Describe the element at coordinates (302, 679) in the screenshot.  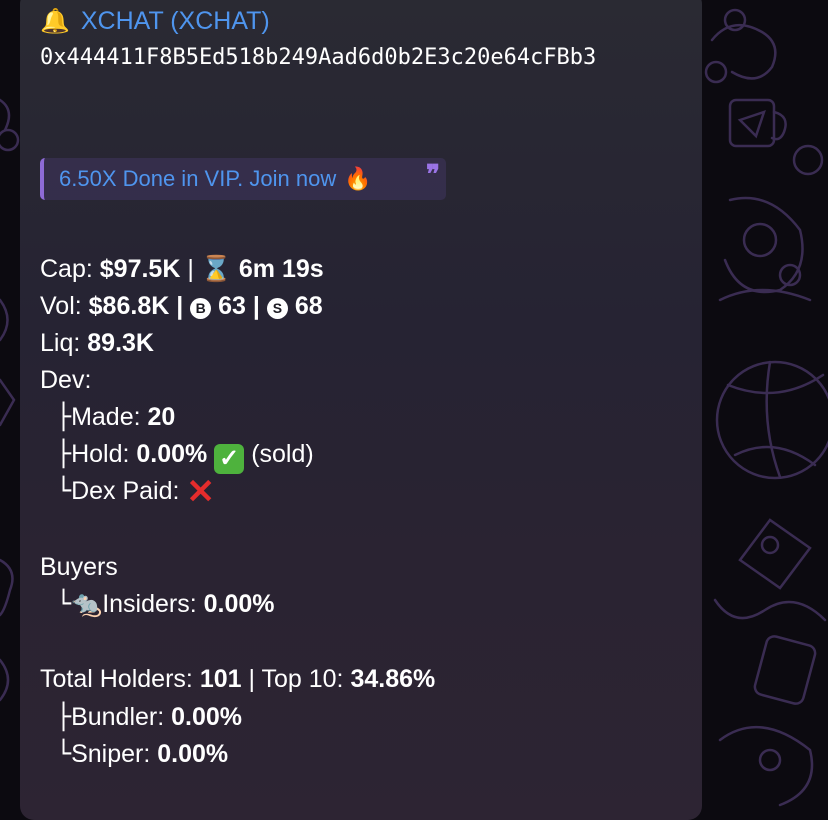
I see `top10-label: Top 10:` at that location.